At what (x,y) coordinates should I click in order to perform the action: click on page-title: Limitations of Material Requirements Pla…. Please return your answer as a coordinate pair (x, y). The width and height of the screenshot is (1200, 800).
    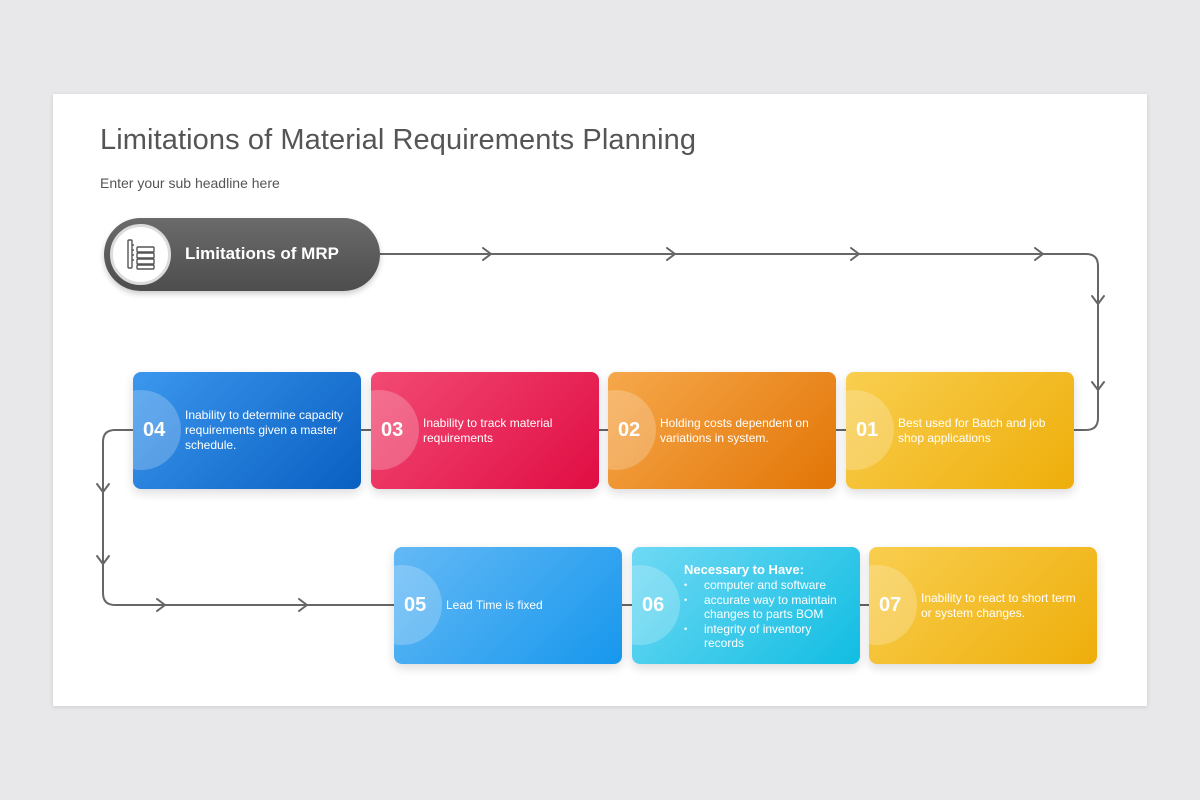
    Looking at the image, I should click on (398, 140).